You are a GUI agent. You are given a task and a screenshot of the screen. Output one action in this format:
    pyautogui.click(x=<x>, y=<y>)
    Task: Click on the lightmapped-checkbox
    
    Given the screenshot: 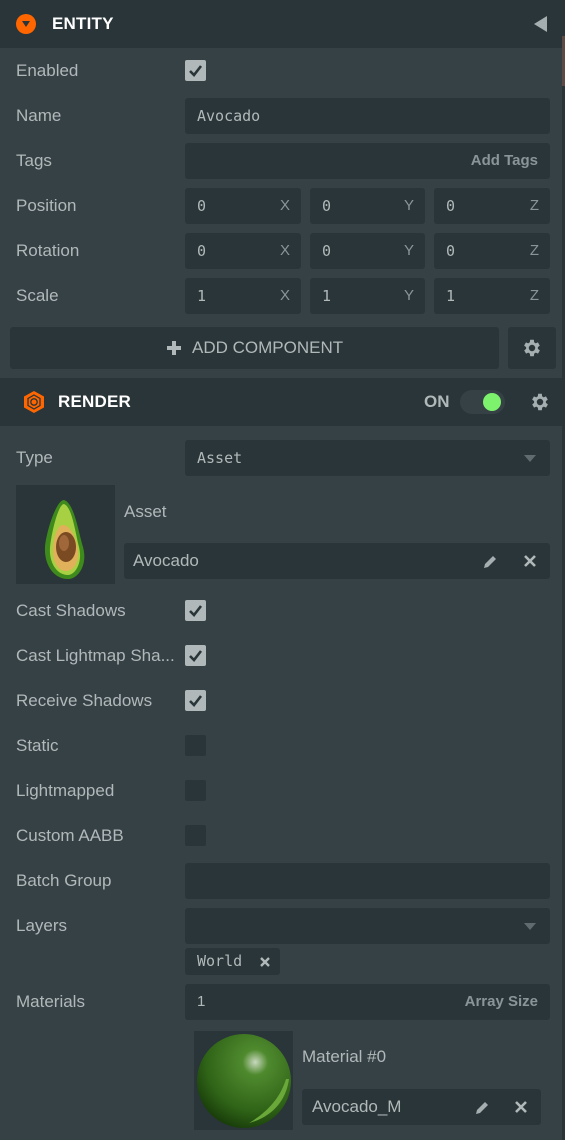 What is the action you would take?
    pyautogui.click(x=195, y=790)
    